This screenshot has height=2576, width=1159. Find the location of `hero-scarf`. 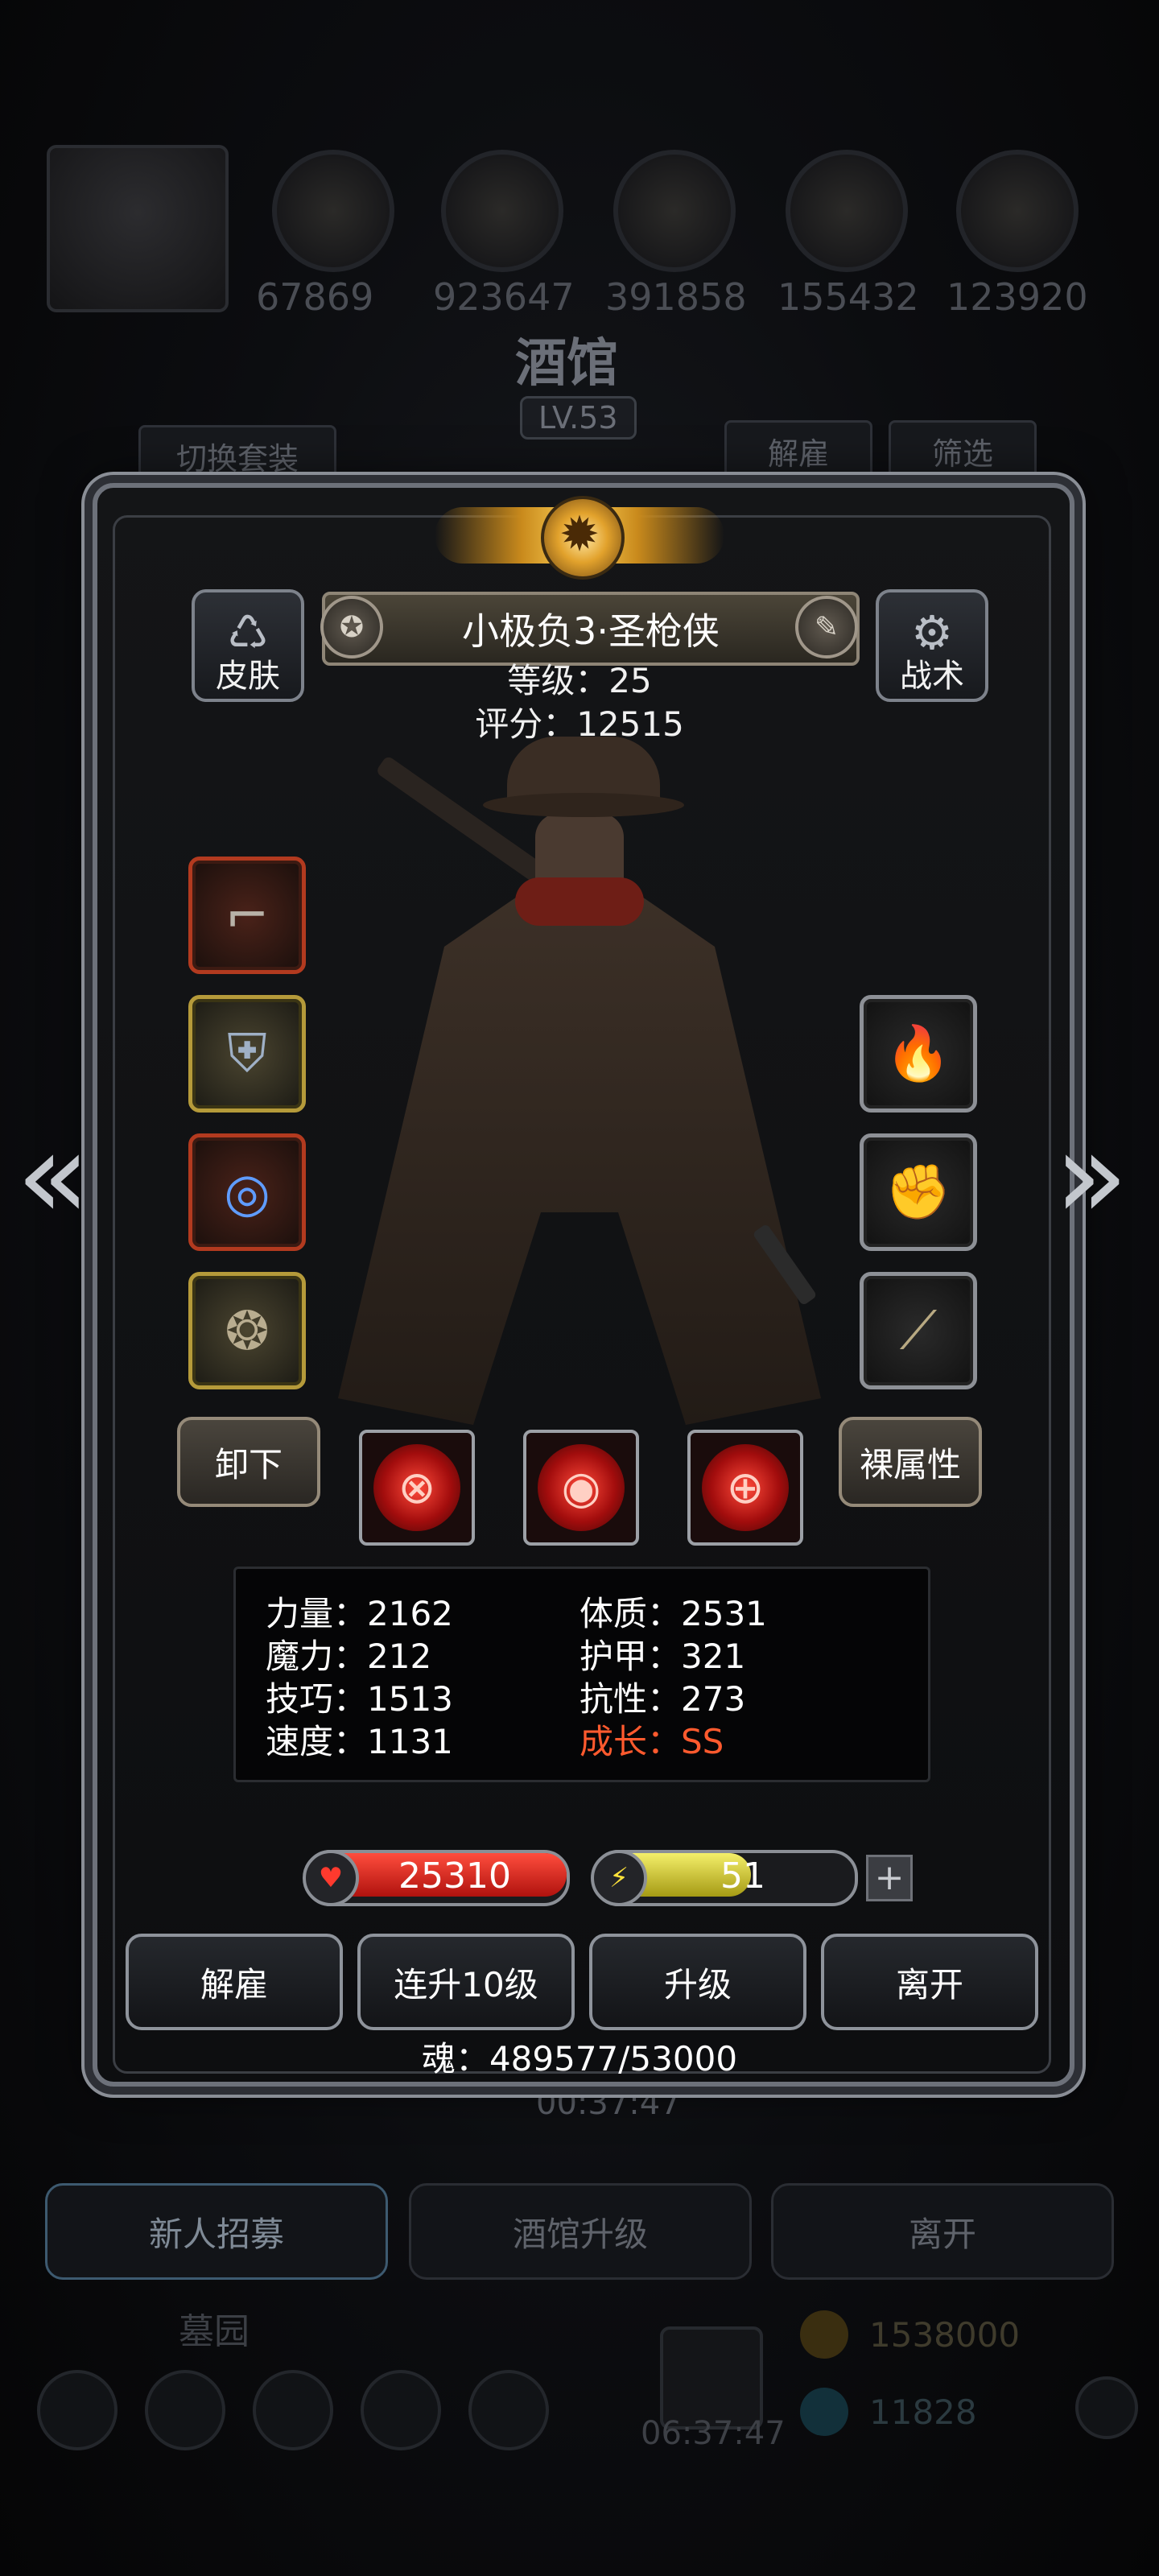

hero-scarf is located at coordinates (579, 901).